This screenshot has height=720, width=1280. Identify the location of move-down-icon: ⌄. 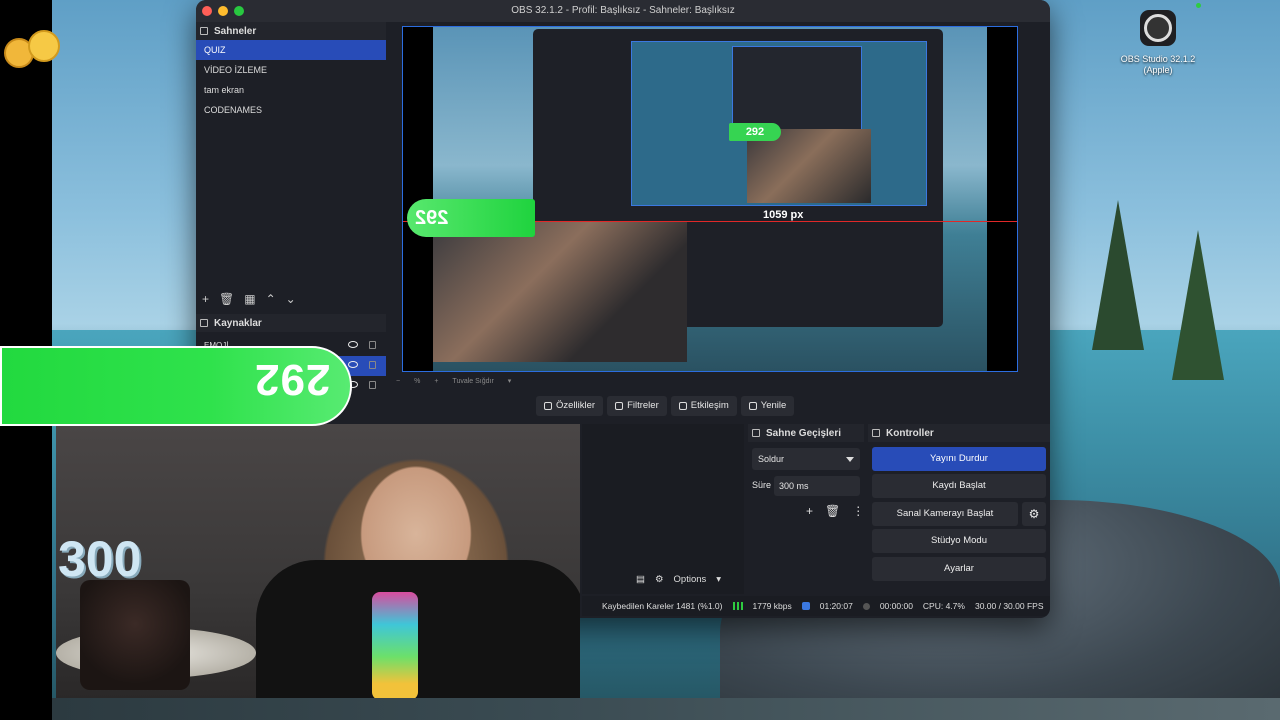
(291, 299).